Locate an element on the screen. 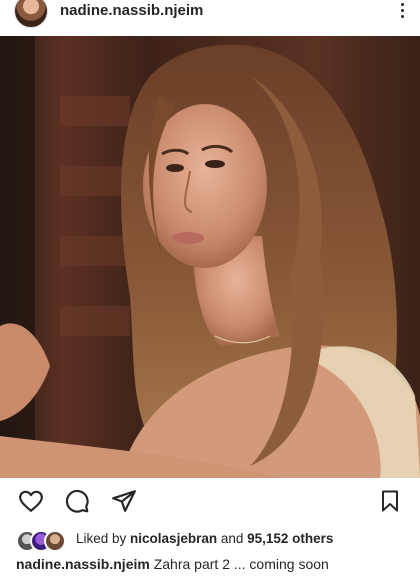  liked-by-mid: and is located at coordinates (232, 538).